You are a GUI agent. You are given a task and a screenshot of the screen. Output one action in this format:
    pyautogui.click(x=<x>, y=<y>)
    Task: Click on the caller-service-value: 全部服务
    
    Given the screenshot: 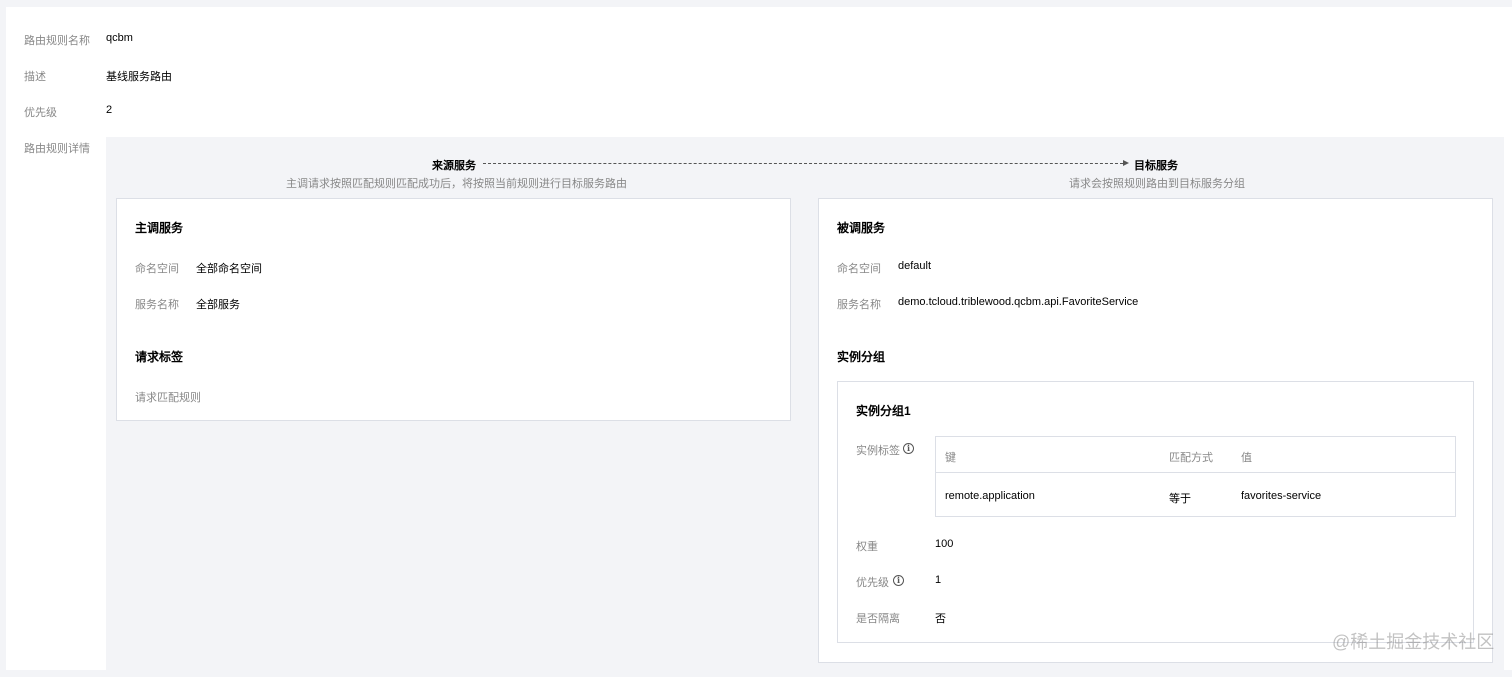 What is the action you would take?
    pyautogui.click(x=218, y=305)
    